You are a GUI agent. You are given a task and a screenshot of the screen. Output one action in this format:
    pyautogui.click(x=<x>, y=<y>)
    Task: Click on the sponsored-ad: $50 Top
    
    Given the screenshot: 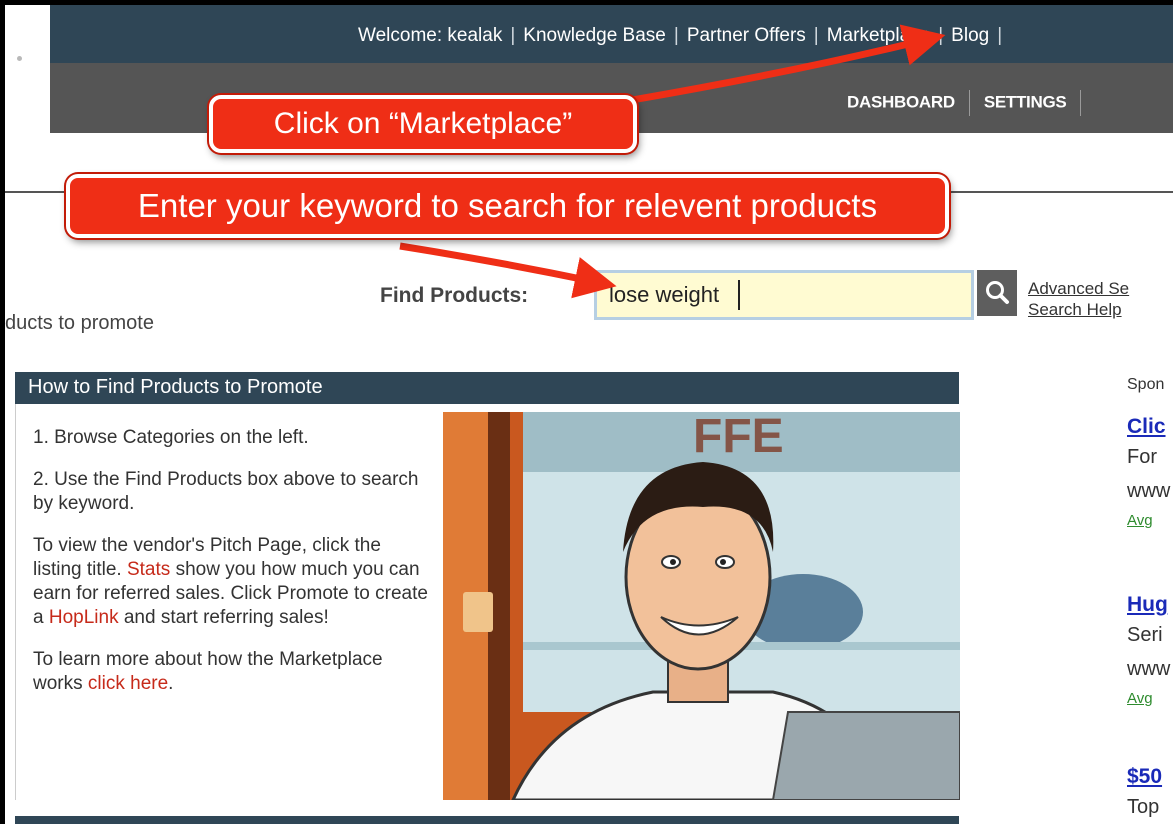 What is the action you would take?
    pyautogui.click(x=1144, y=794)
    